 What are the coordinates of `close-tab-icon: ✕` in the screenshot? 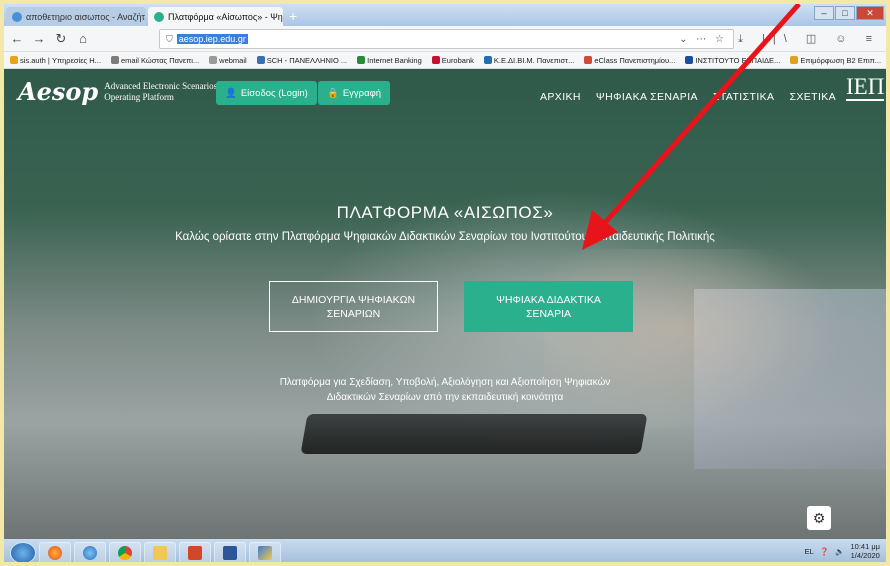 It's located at (145, 16).